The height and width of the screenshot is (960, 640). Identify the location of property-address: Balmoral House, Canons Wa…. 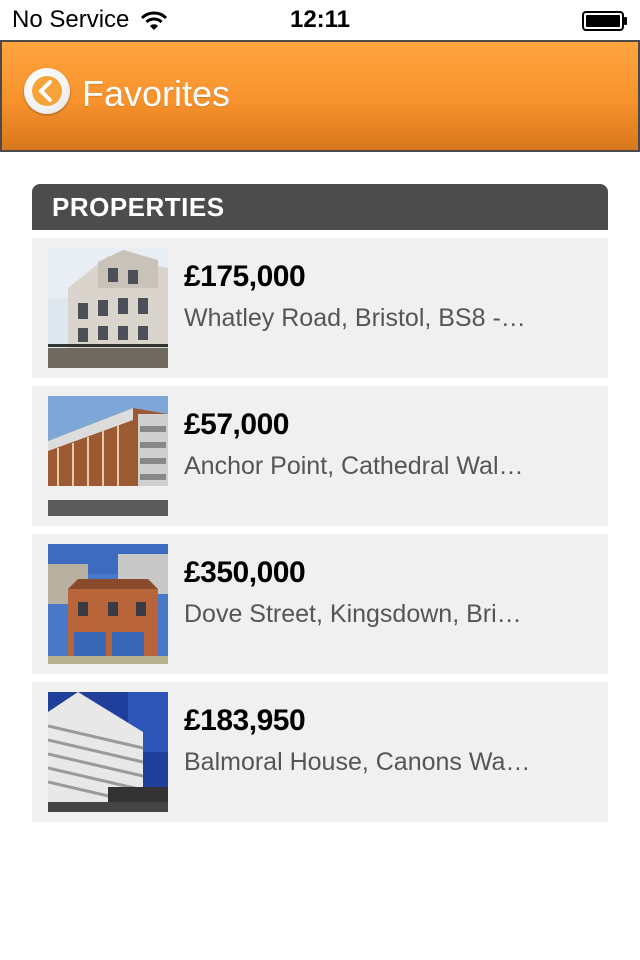
(357, 762).